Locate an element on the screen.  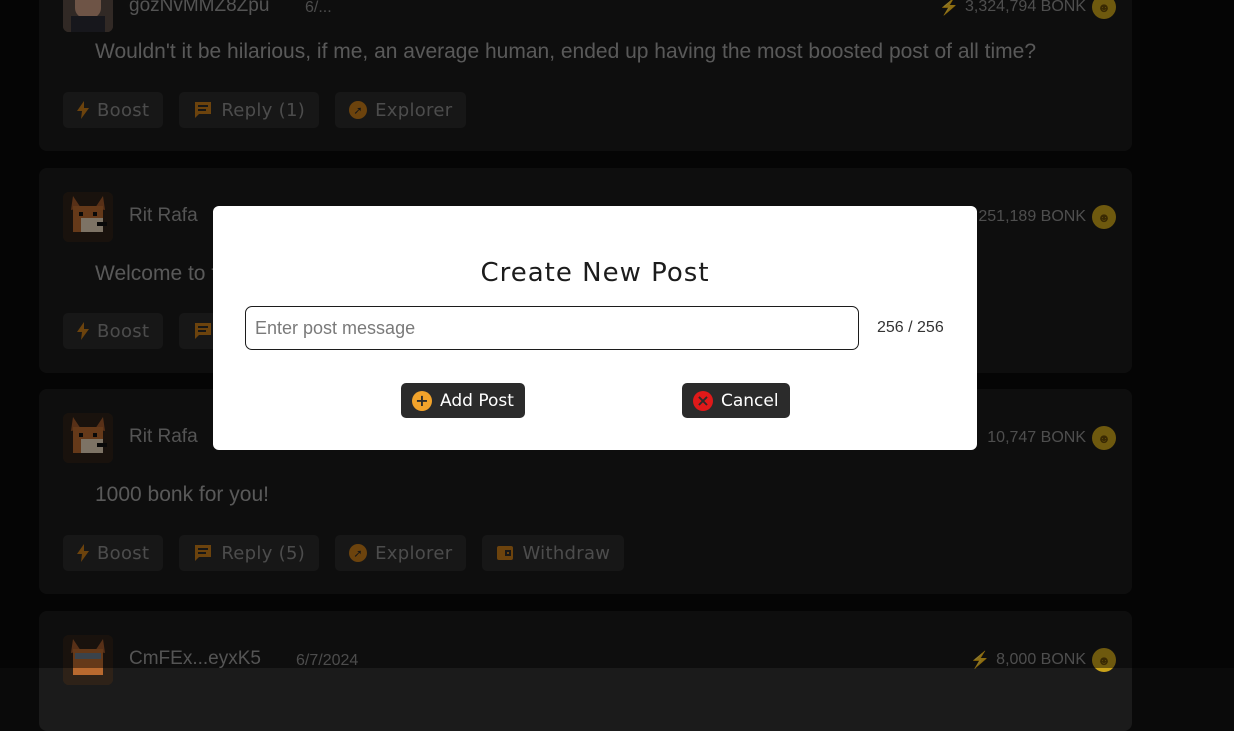
post-message-input is located at coordinates (552, 328).